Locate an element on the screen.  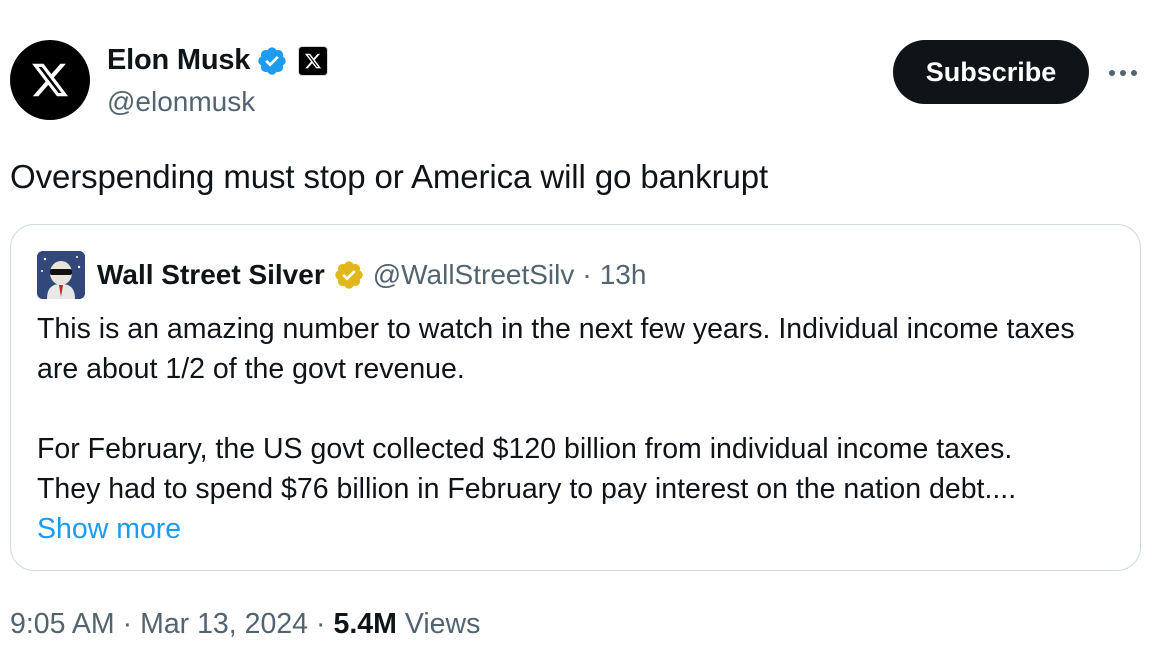
author-avatar is located at coordinates (50, 80).